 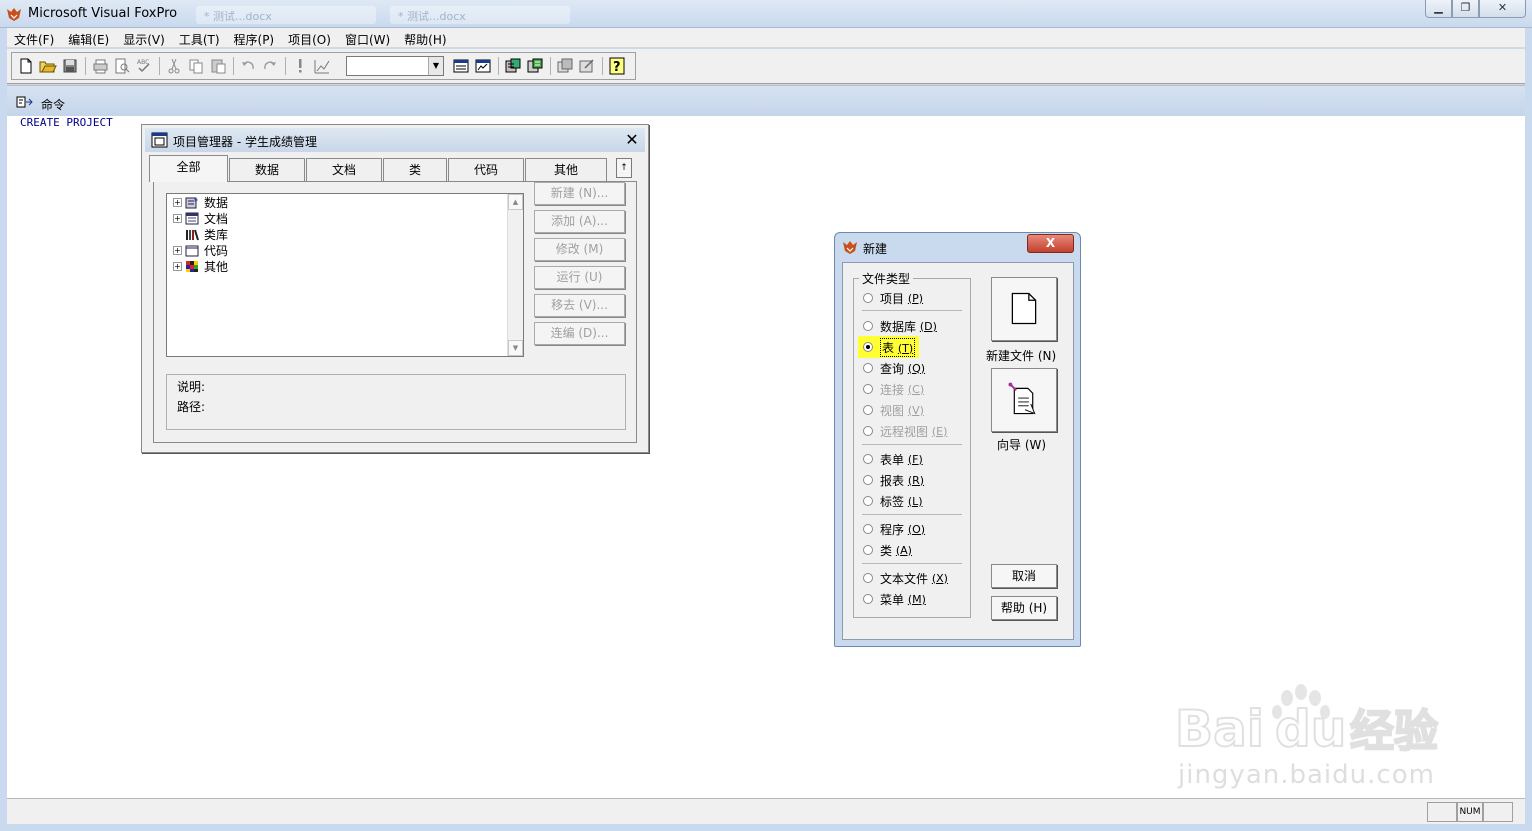 I want to click on database-designer-icon, so click(x=513, y=66).